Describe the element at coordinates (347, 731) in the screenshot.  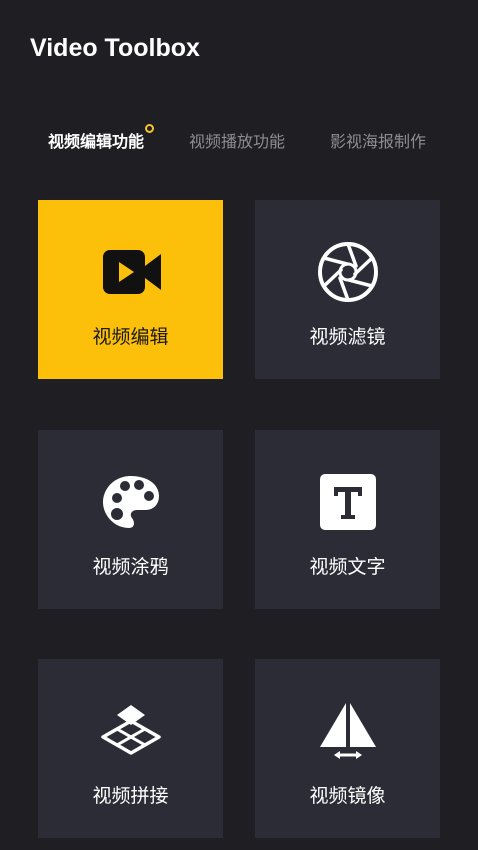
I see `mirror-icon` at that location.